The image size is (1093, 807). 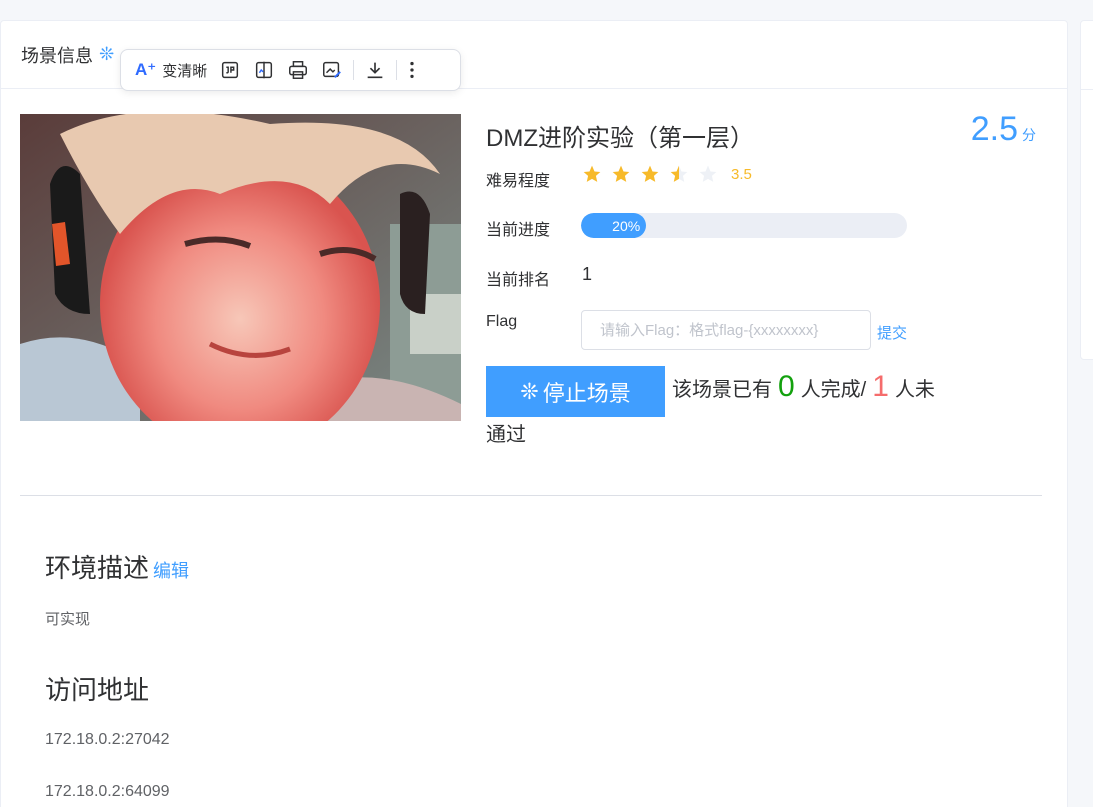 I want to click on stop-scene-button: ❊ 停止场景, so click(x=575, y=391).